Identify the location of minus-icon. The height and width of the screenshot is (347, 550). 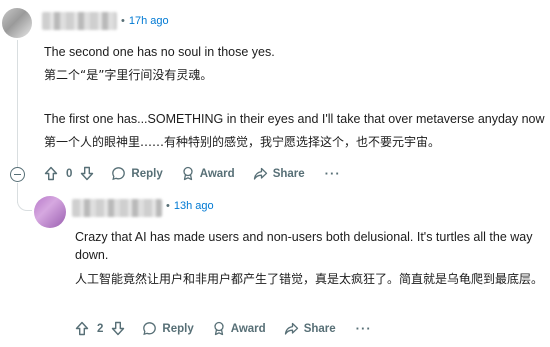
(17, 174).